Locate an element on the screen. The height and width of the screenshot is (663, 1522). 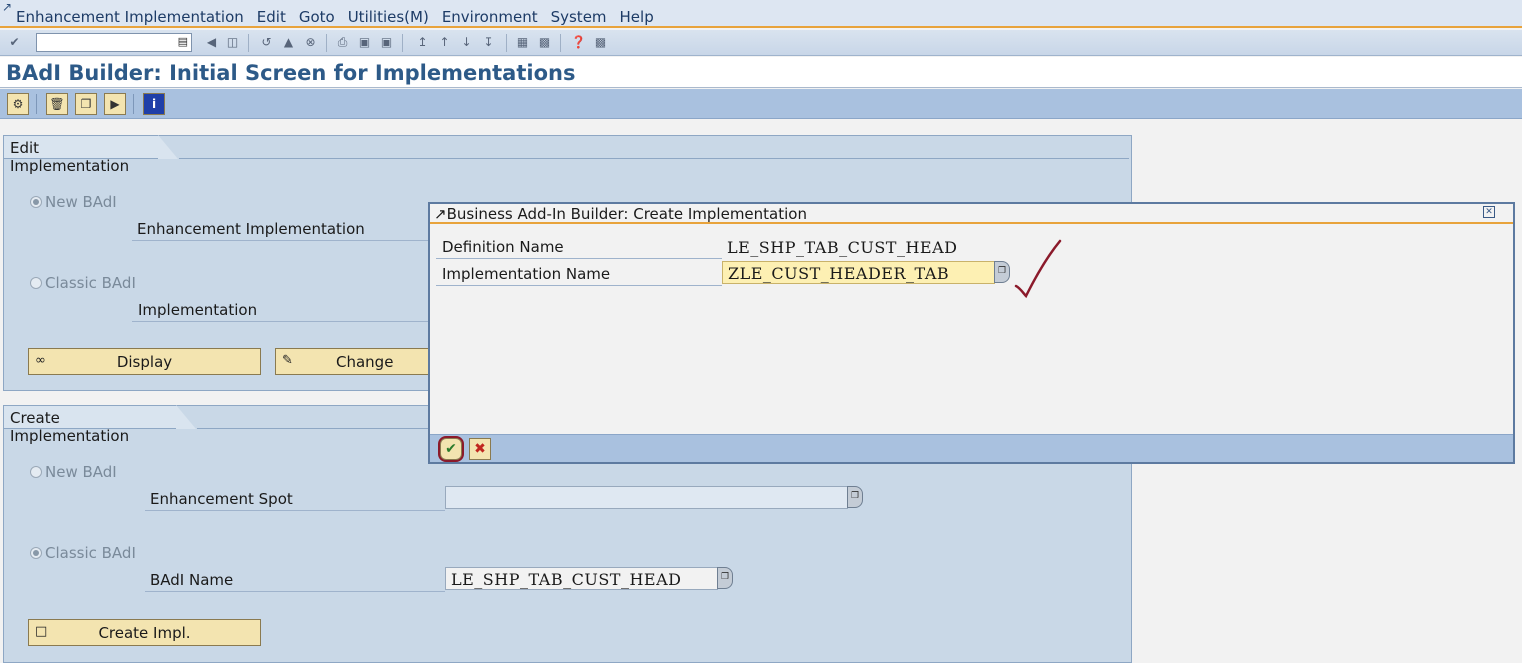
info-icon: i is located at coordinates (154, 104).